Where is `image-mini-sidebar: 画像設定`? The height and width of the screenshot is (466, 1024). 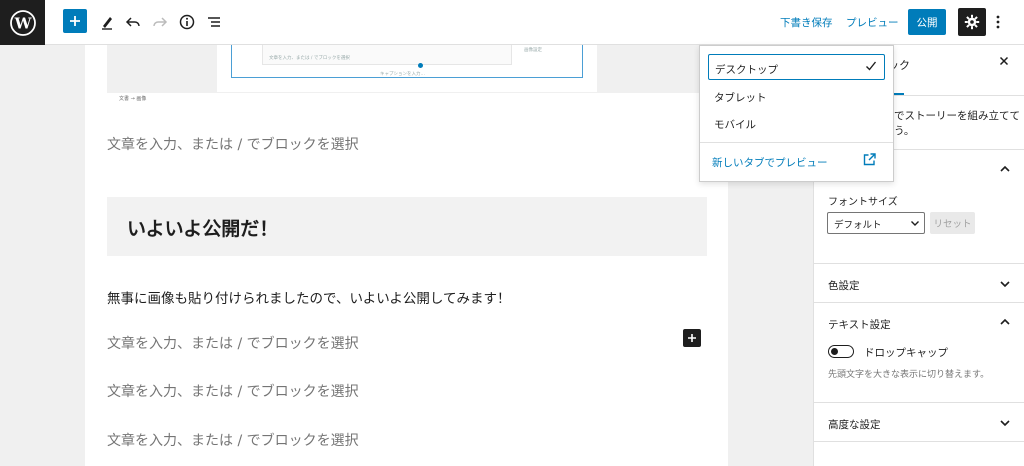
image-mini-sidebar: 画像設定 is located at coordinates (557, 52).